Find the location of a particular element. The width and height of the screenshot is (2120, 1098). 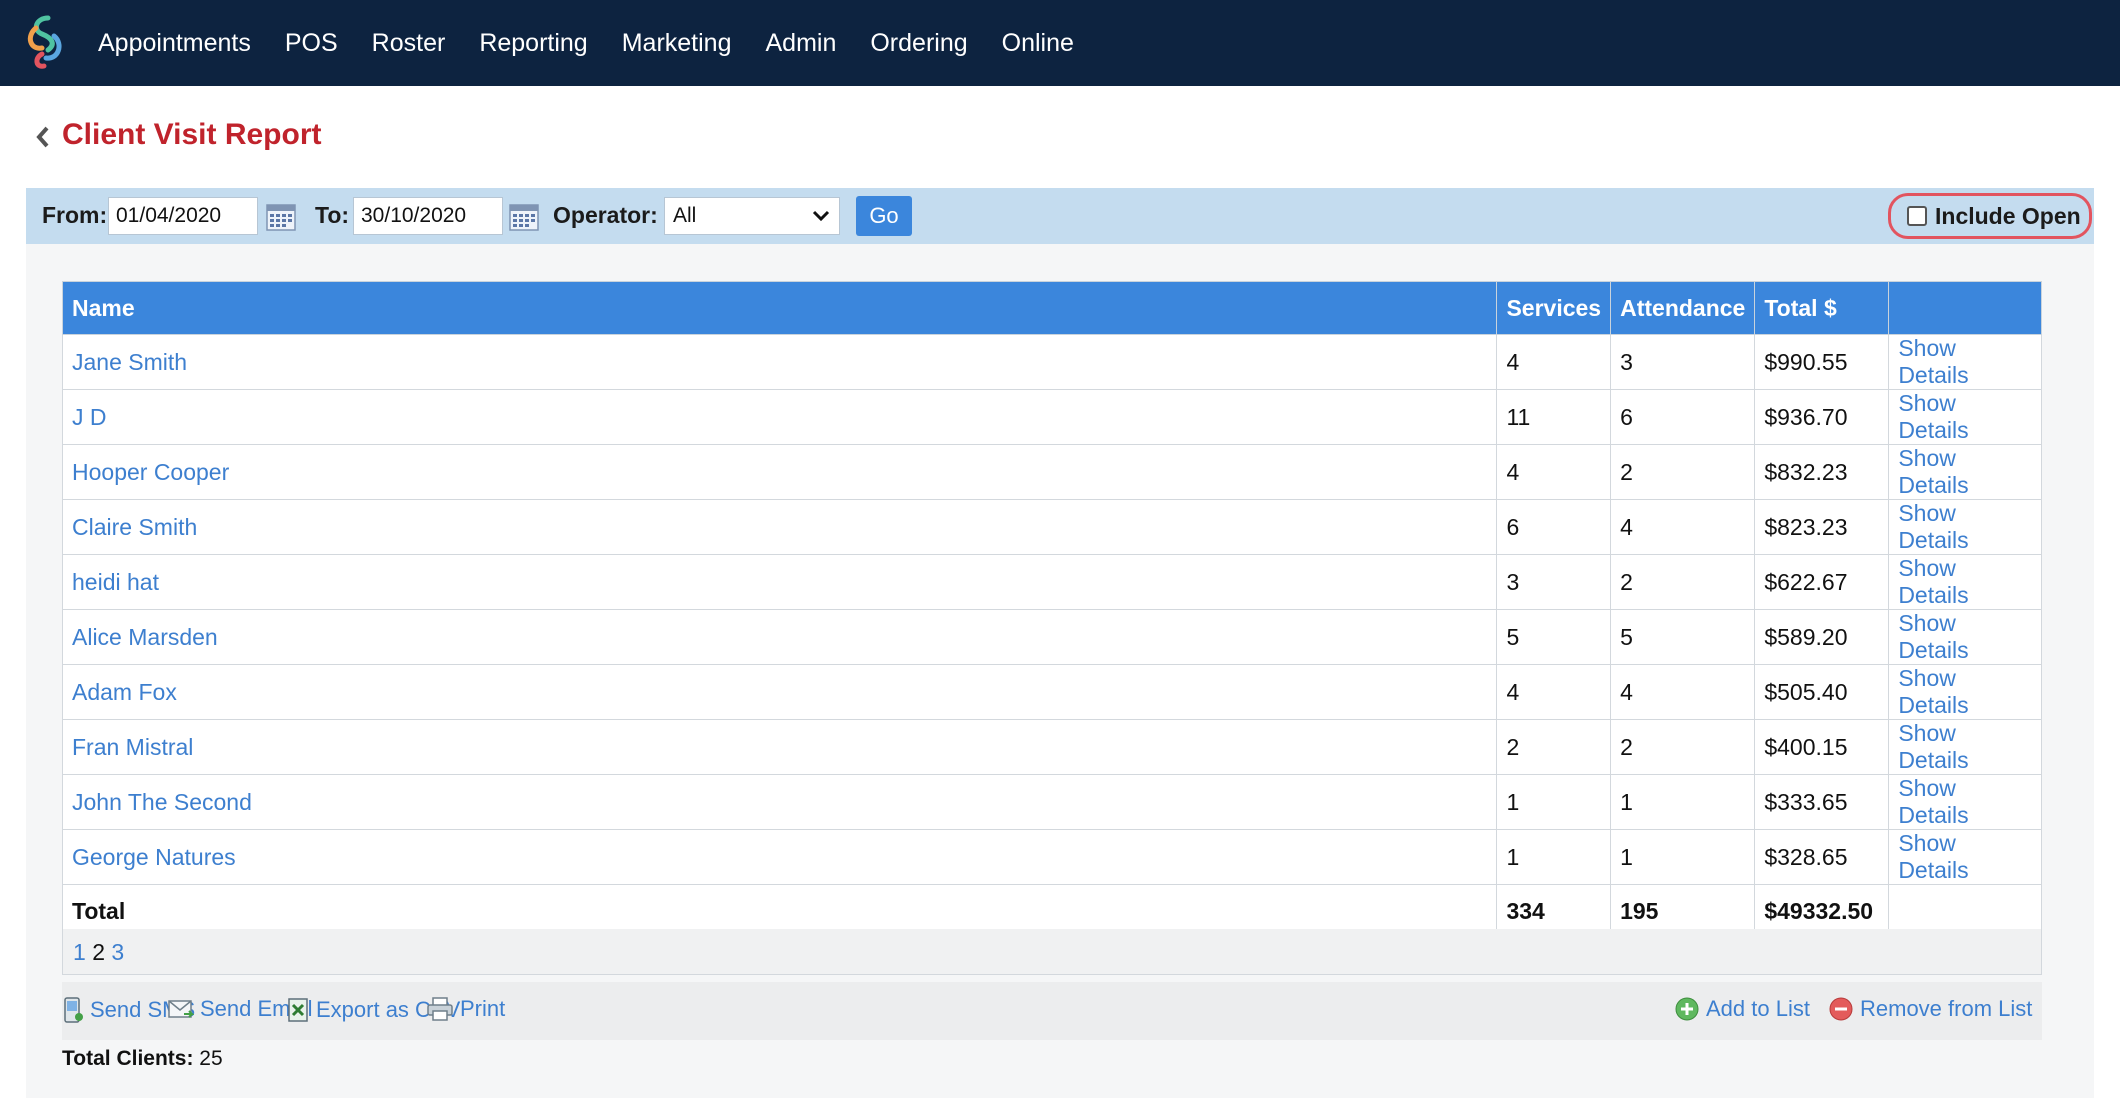

add-to-list-button: Add to List is located at coordinates (1742, 1009).